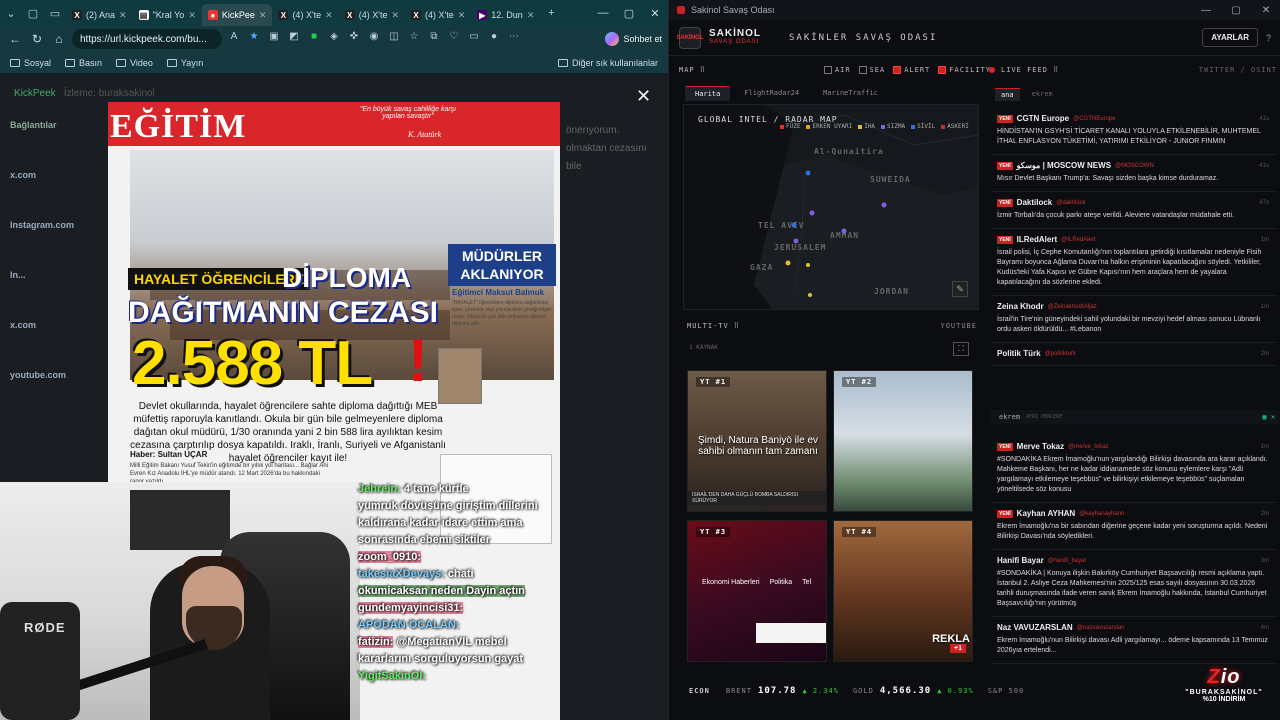  Describe the element at coordinates (408, 625) in the screenshot. I see `chat-username: APODAN OCALAN:` at that location.